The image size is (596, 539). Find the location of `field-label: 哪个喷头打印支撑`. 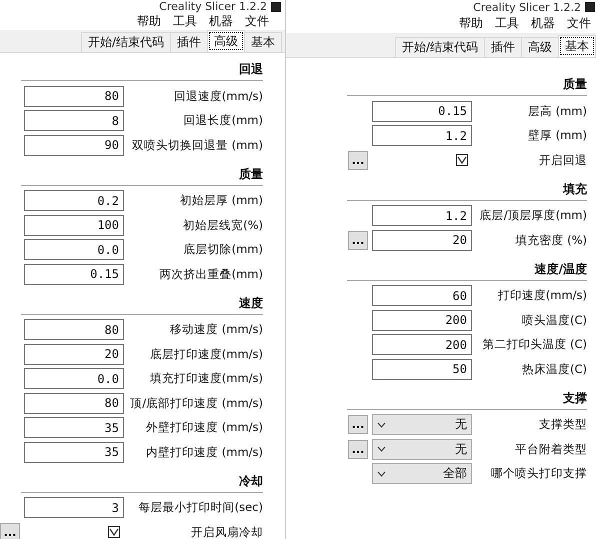

field-label: 哪个喷头打印支撑 is located at coordinates (539, 474).